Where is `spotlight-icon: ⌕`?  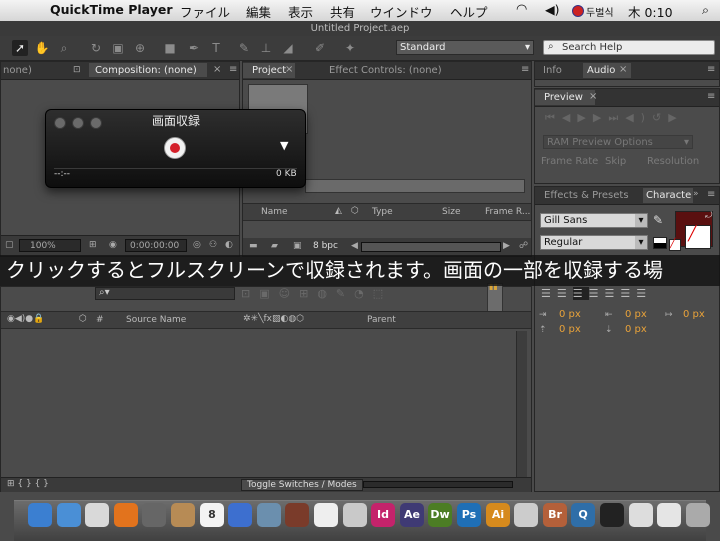 spotlight-icon: ⌕ is located at coordinates (705, 10).